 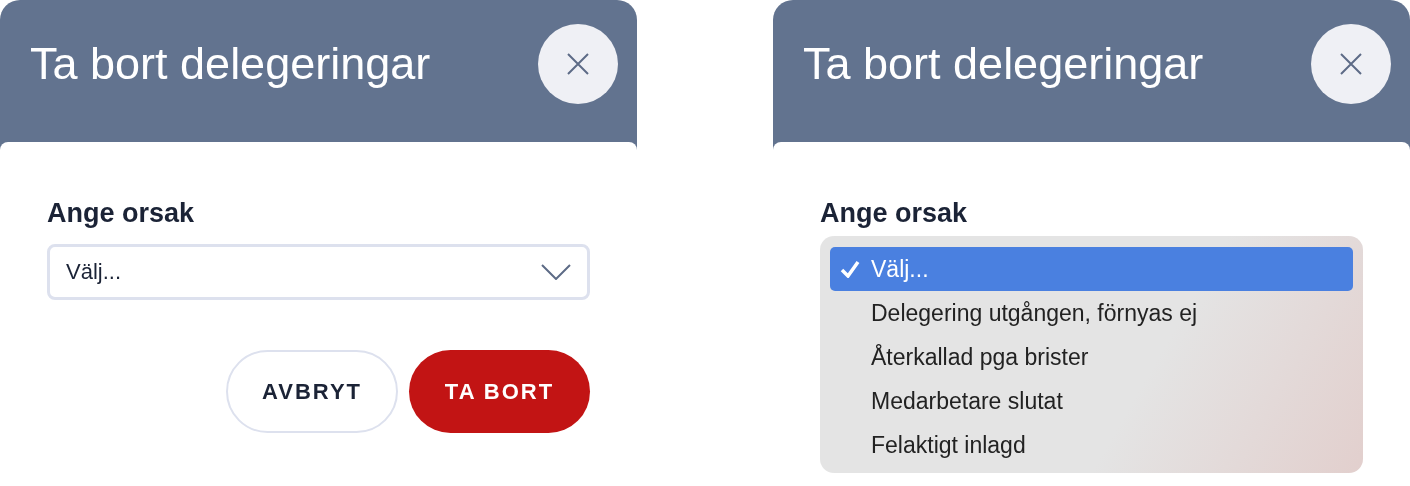 I want to click on dropdown-option: Delegering utgången, förnyas ej, so click(x=1091, y=313).